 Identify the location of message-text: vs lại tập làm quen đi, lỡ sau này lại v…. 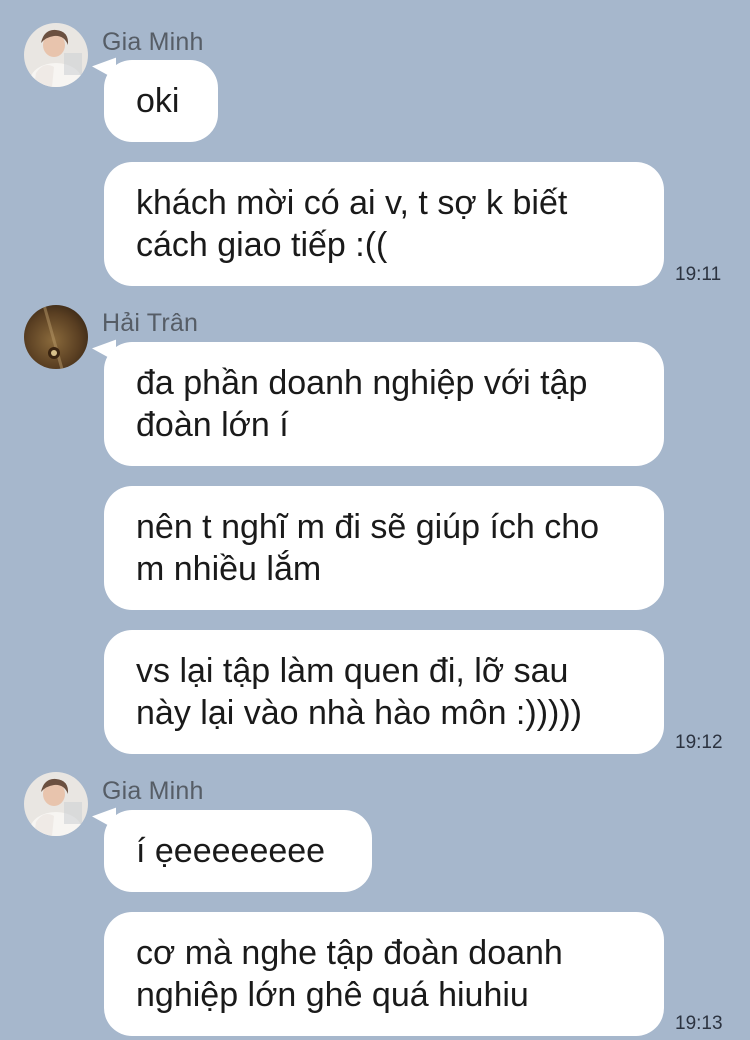
(359, 692).